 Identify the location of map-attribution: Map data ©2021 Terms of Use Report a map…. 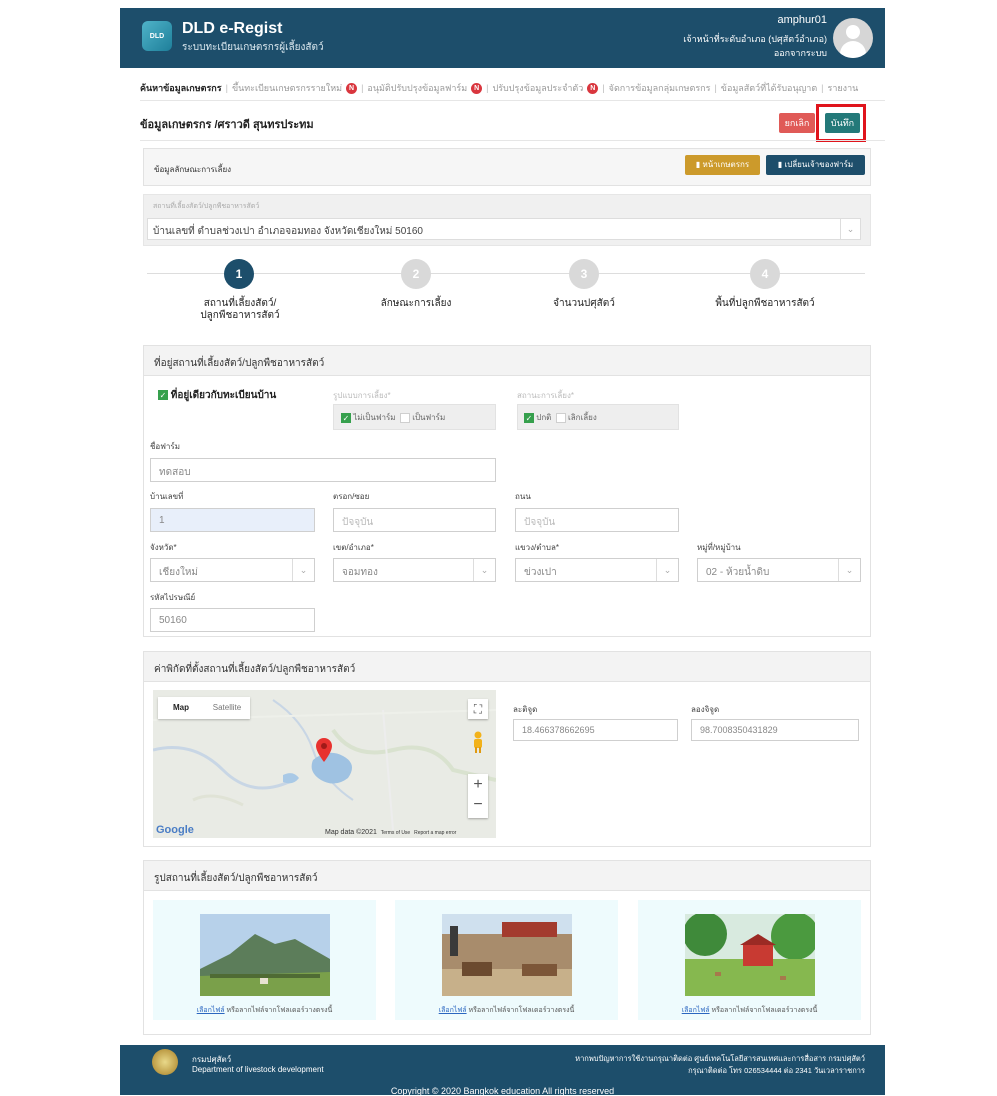
(390, 832).